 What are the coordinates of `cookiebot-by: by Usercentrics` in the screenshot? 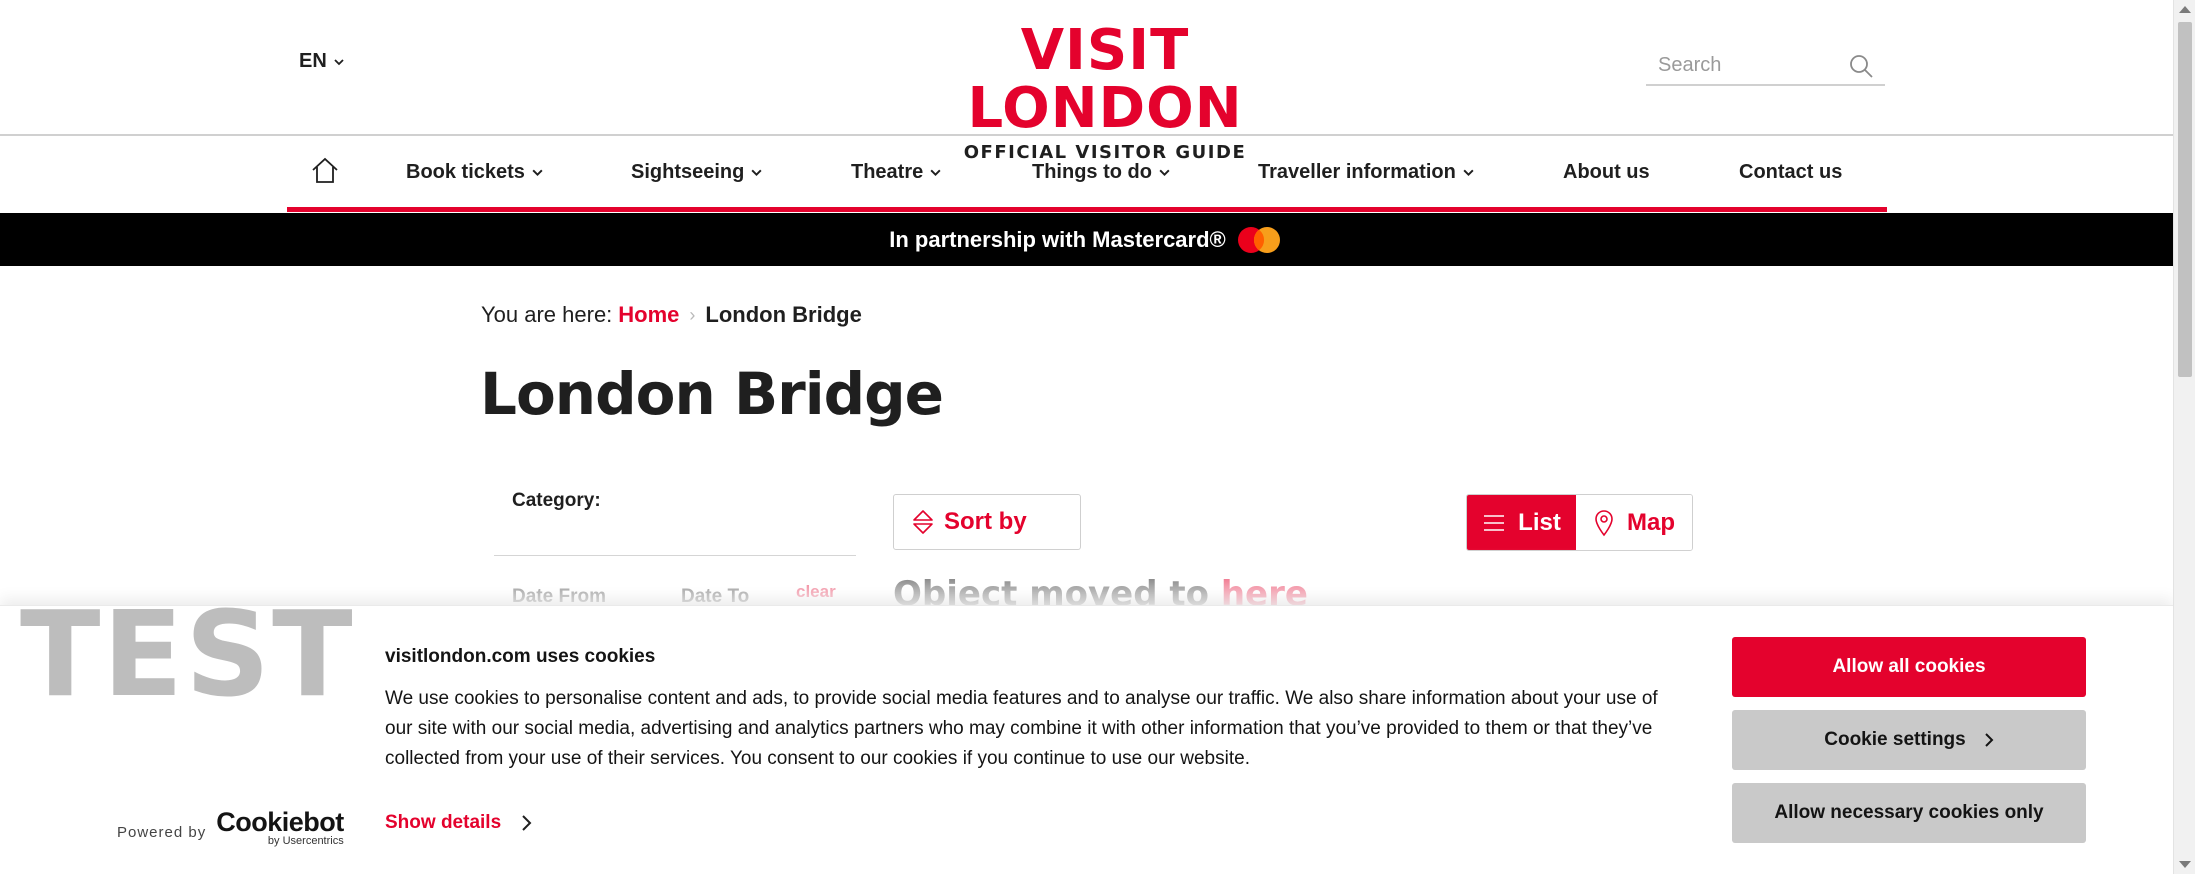 It's located at (305, 841).